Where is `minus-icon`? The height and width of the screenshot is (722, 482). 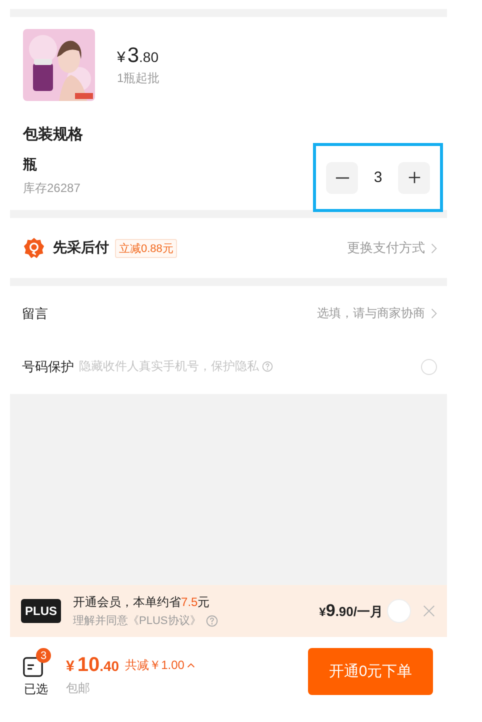 minus-icon is located at coordinates (342, 177).